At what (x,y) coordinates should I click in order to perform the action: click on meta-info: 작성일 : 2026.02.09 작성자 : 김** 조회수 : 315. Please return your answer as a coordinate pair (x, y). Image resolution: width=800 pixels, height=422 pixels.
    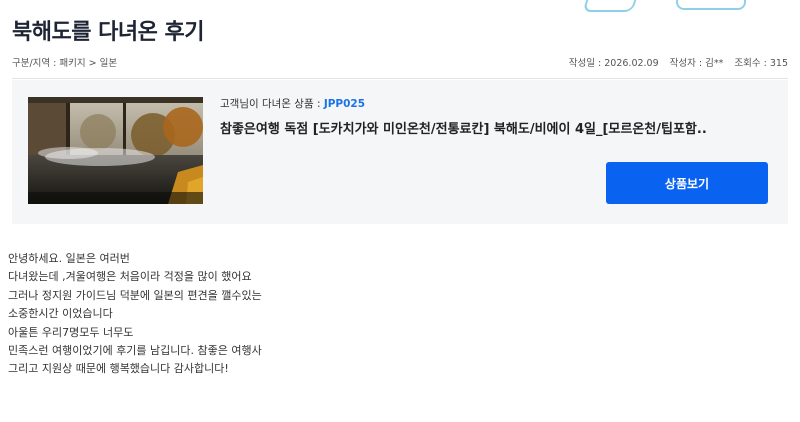
    Looking at the image, I should click on (674, 62).